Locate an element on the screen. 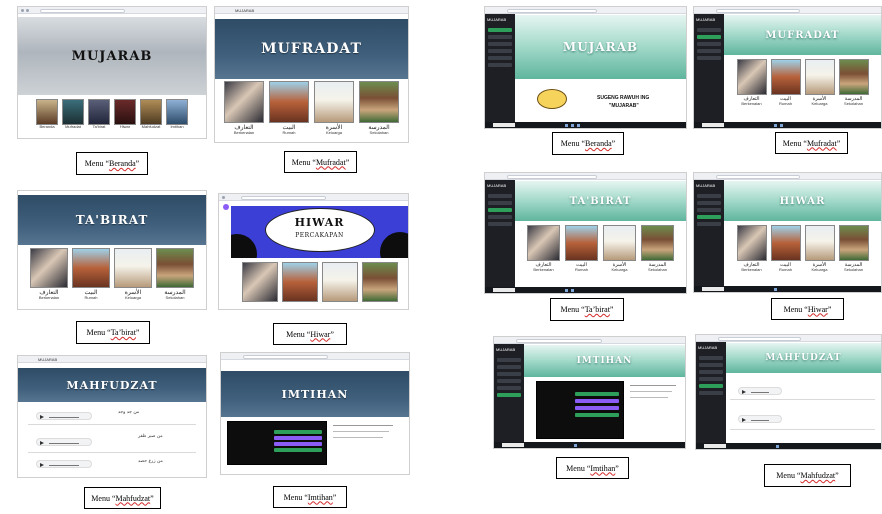 This screenshot has width=882, height=514. caption-hiwar-left: Menu “Hiwar” is located at coordinates (310, 334).